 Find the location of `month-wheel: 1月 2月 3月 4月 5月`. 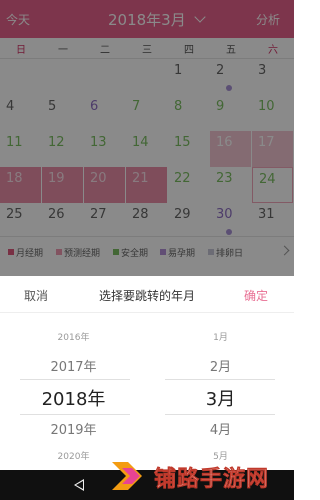

month-wheel: 1月 2月 3月 4月 5月 is located at coordinates (220, 391).